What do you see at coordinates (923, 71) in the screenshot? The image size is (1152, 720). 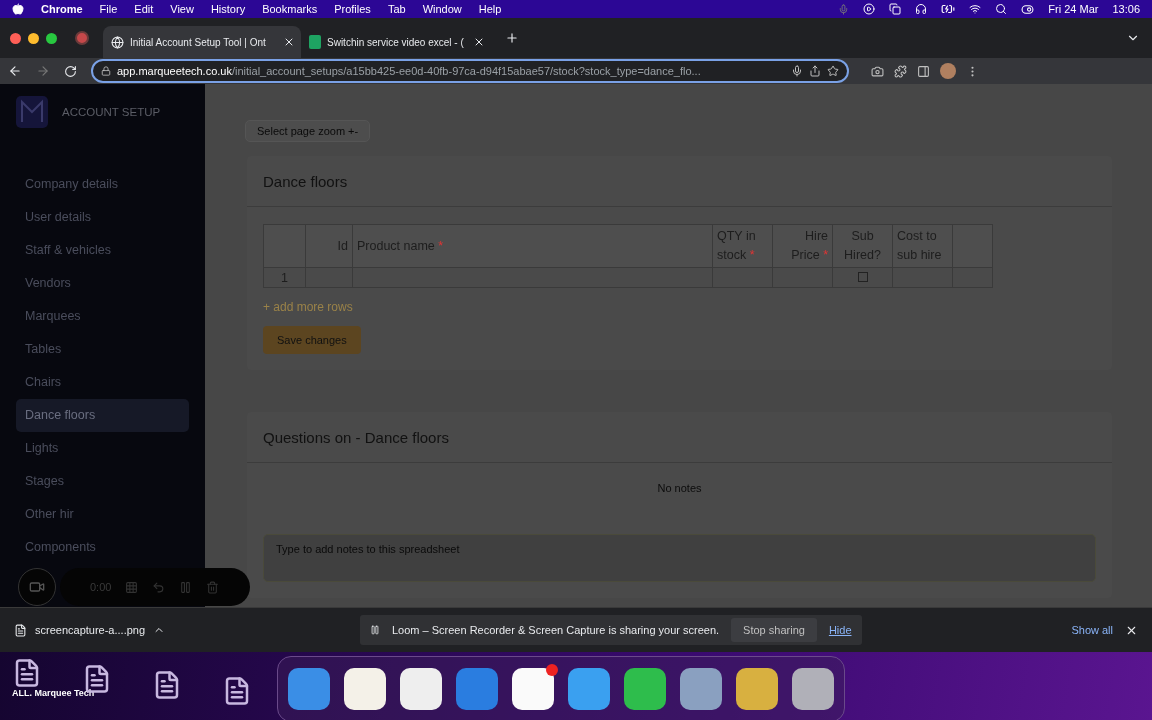 I see `side-panel-icon` at bounding box center [923, 71].